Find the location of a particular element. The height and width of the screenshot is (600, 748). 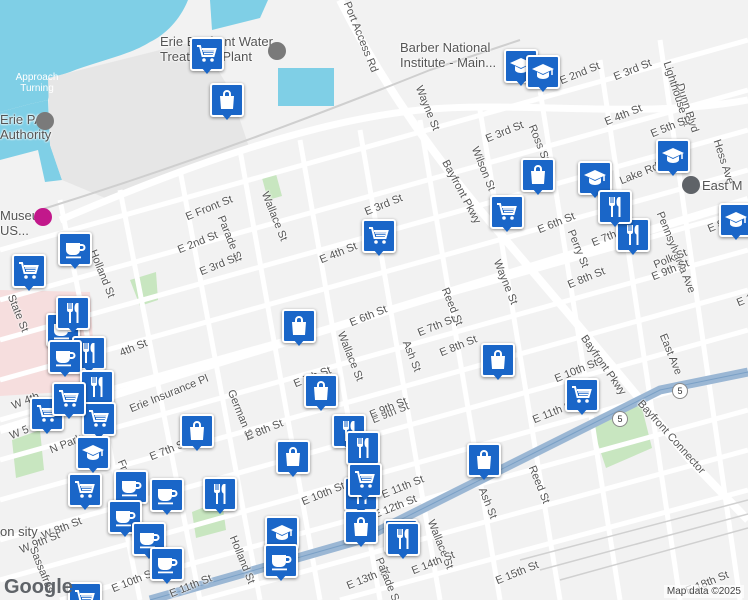

google-logo: Google is located at coordinates (38, 587).